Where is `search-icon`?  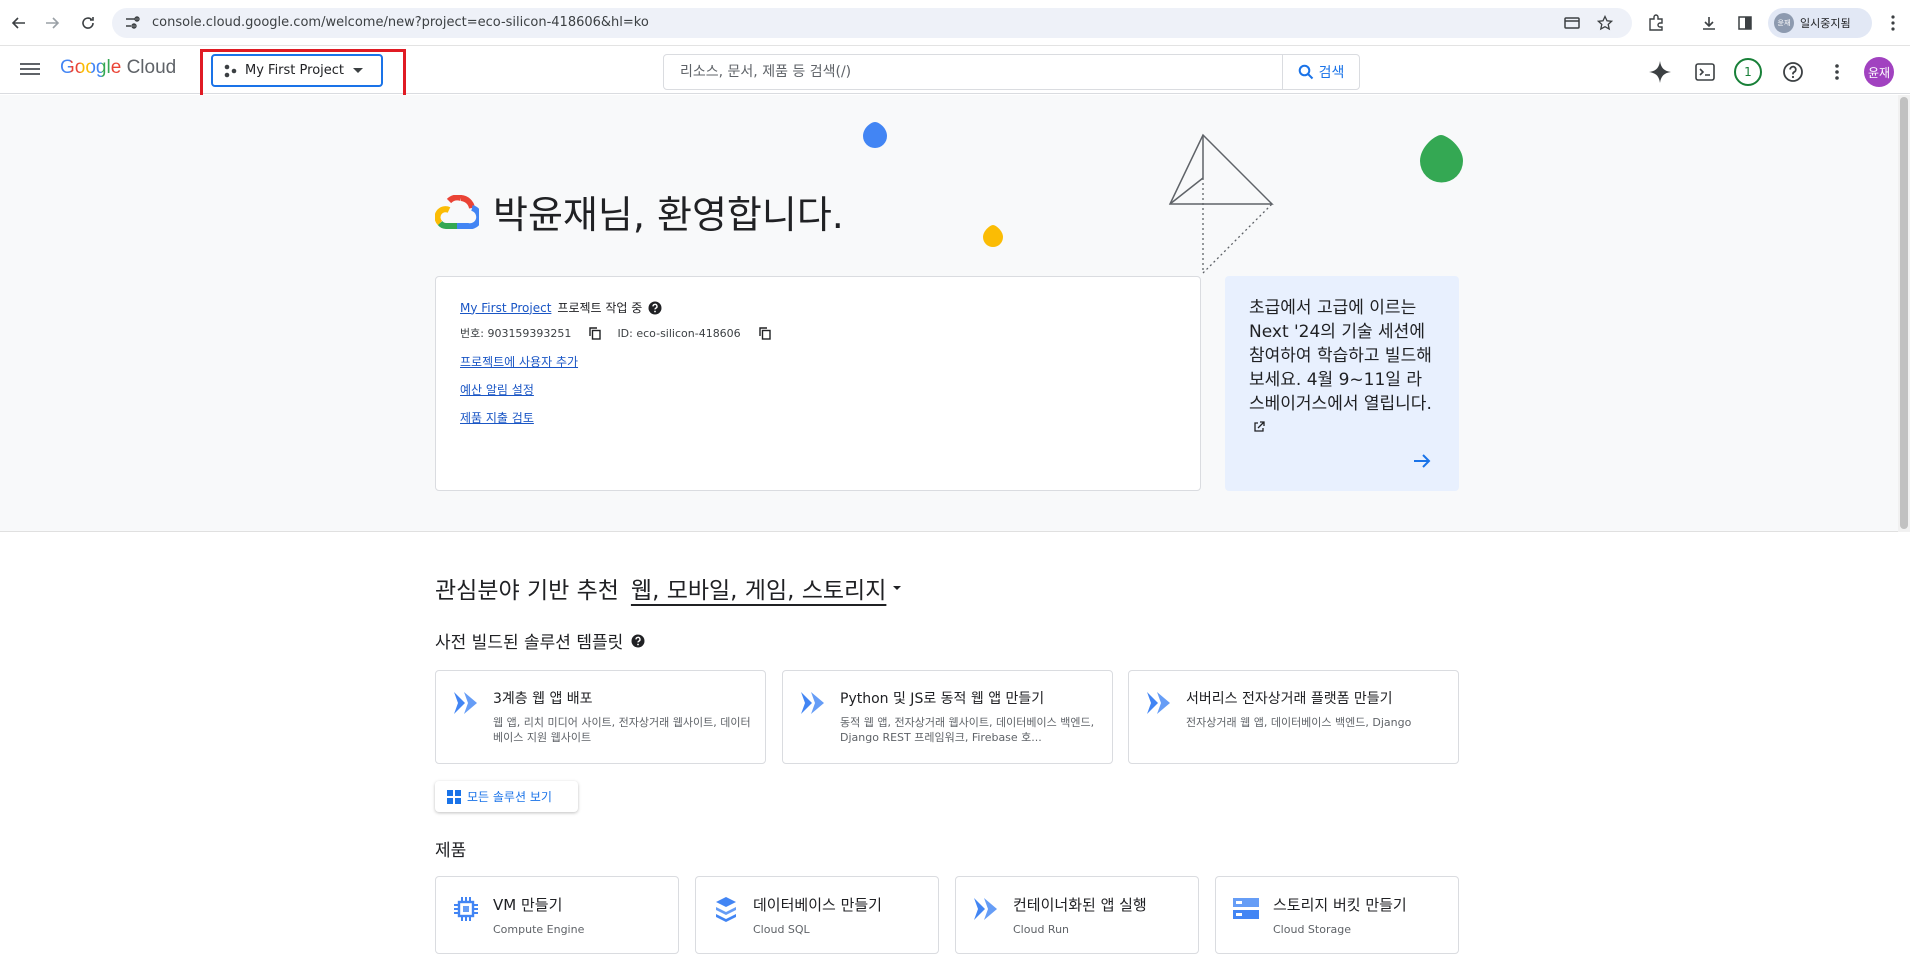
search-icon is located at coordinates (1305, 72).